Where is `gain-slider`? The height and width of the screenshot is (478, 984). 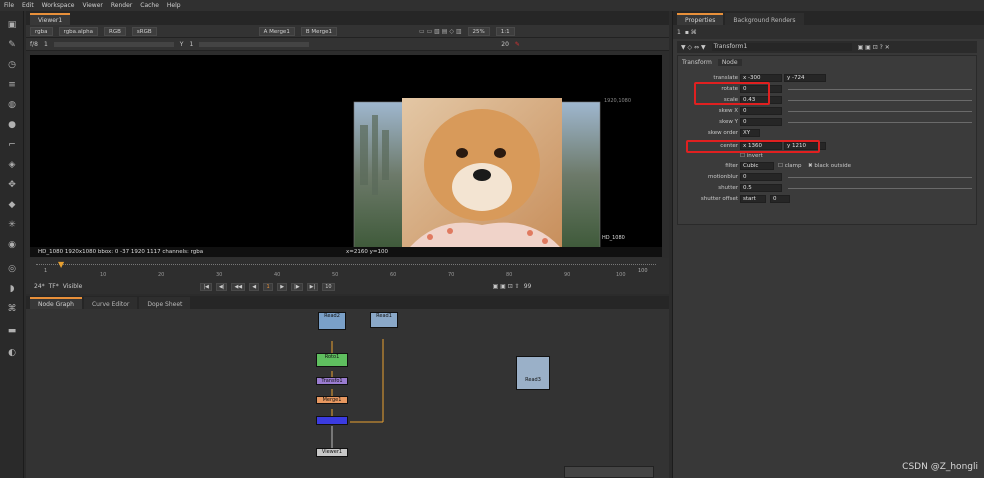 gain-slider is located at coordinates (113, 44).